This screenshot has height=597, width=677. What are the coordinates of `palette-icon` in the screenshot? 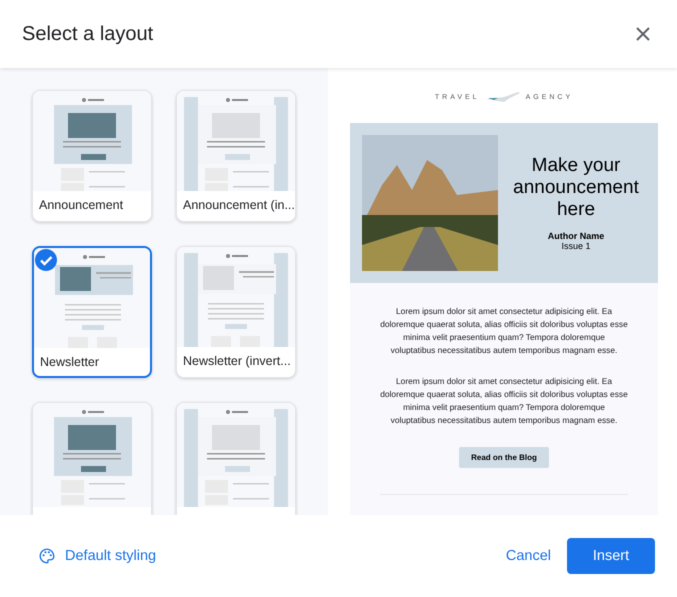 It's located at (47, 556).